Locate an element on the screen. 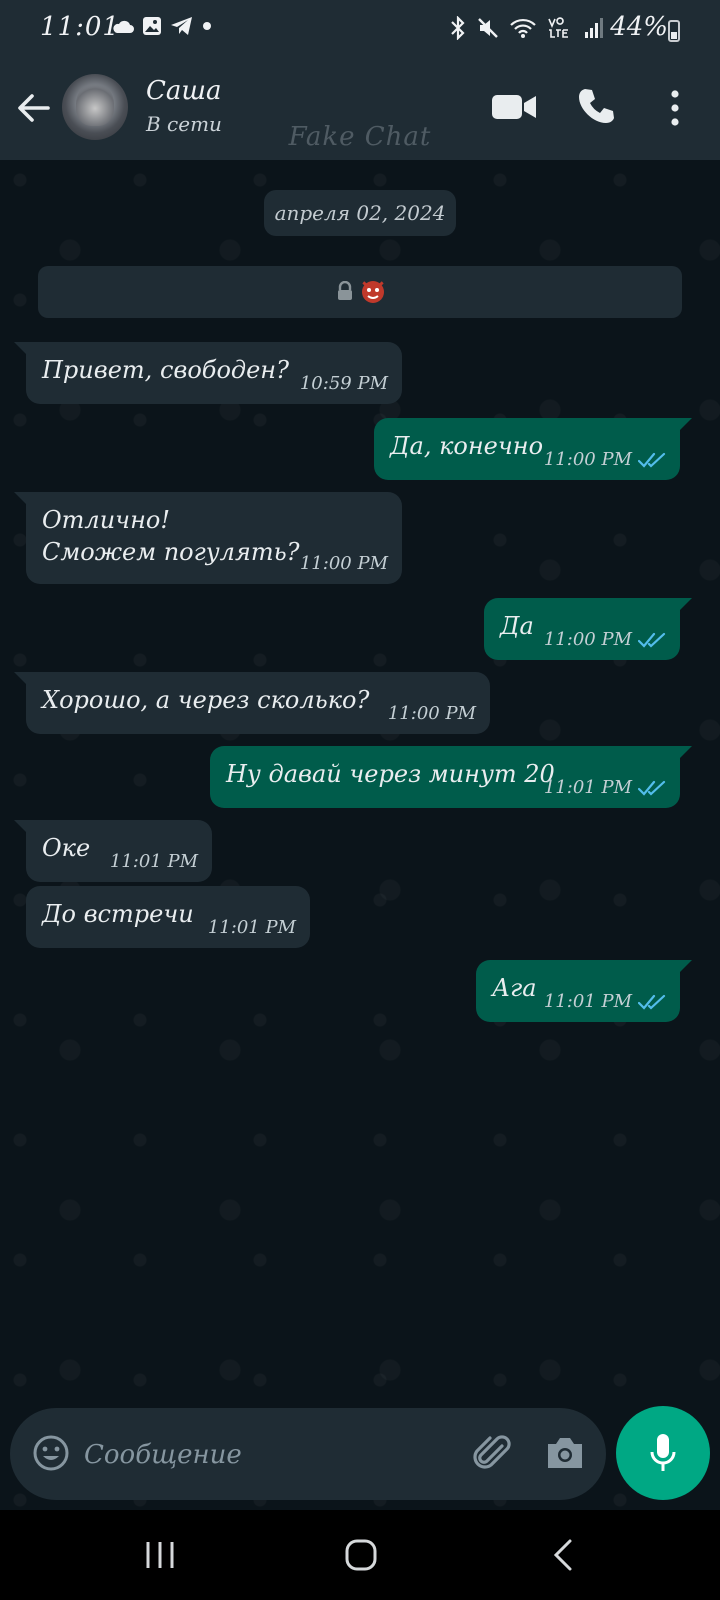  devil-emoji-icon is located at coordinates (373, 291).